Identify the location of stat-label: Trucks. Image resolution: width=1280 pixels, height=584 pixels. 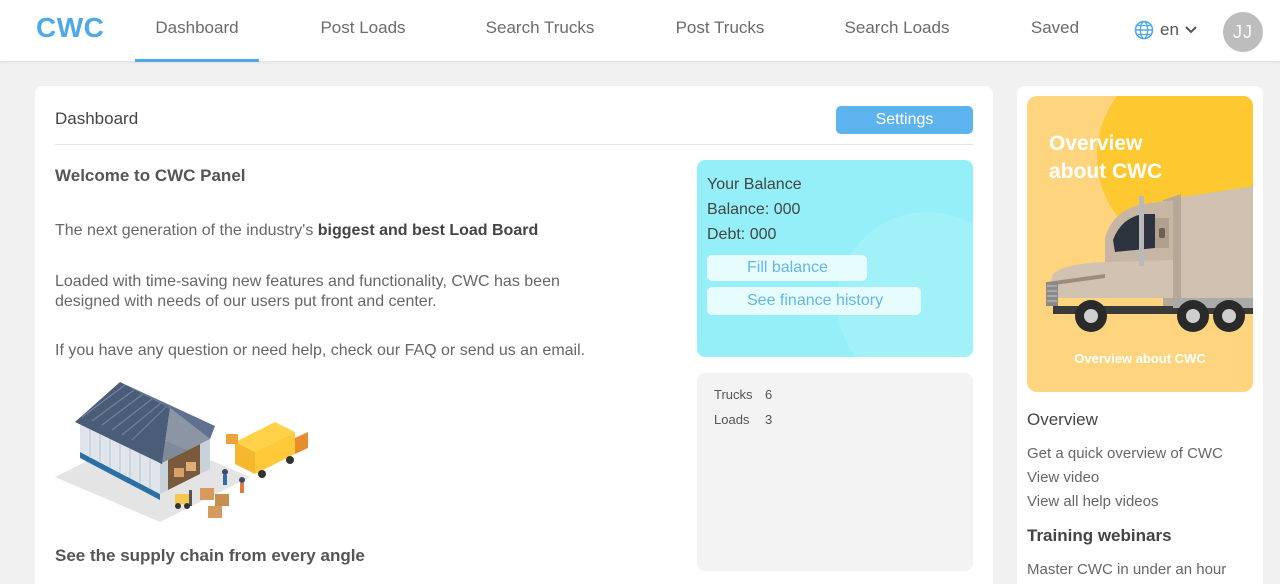
(733, 394).